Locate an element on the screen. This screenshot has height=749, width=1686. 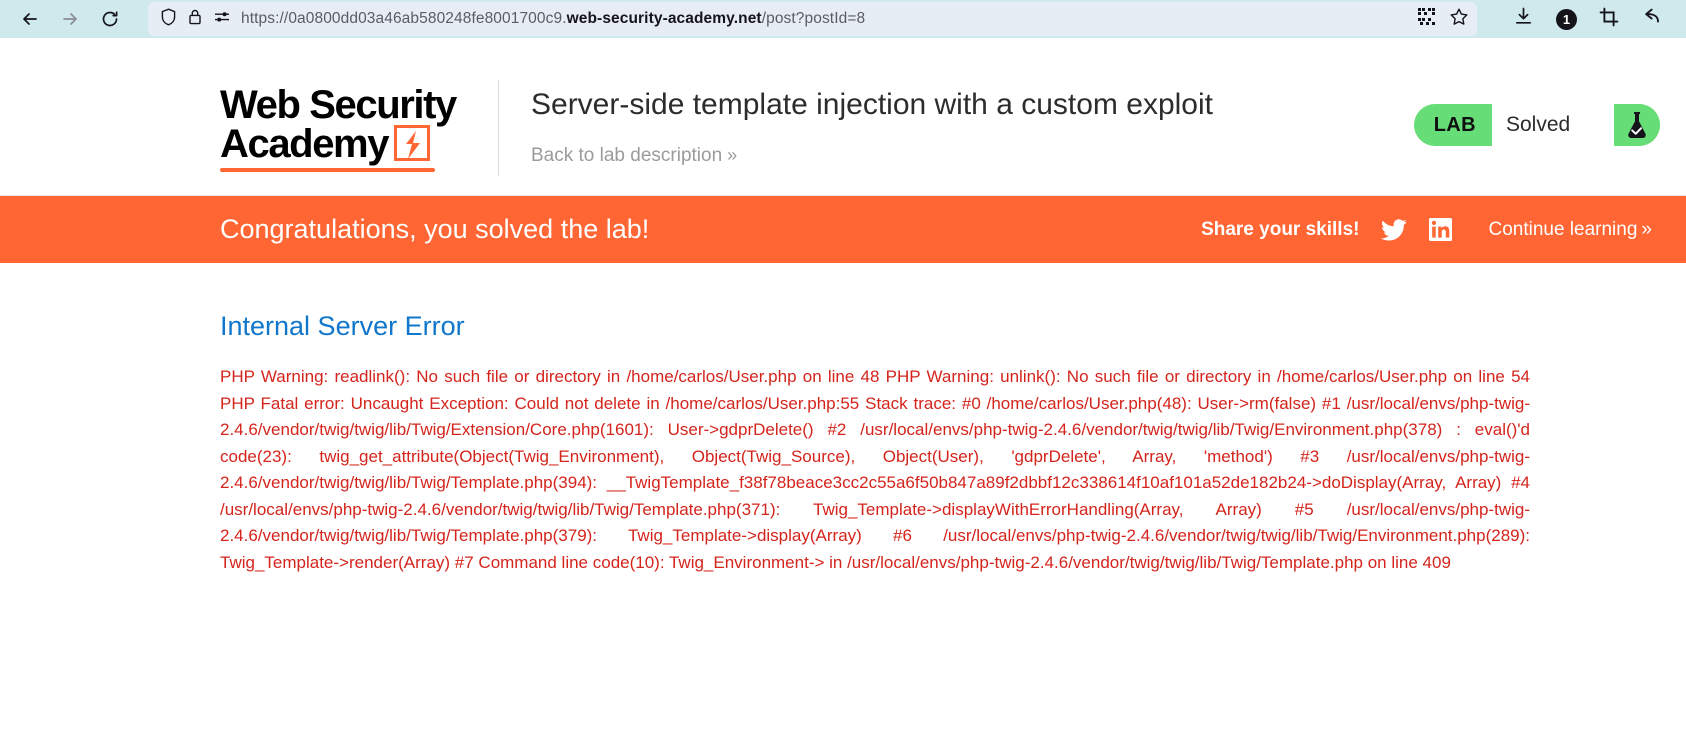
back-to-lab-description-link: Back to lab description» is located at coordinates (634, 156).